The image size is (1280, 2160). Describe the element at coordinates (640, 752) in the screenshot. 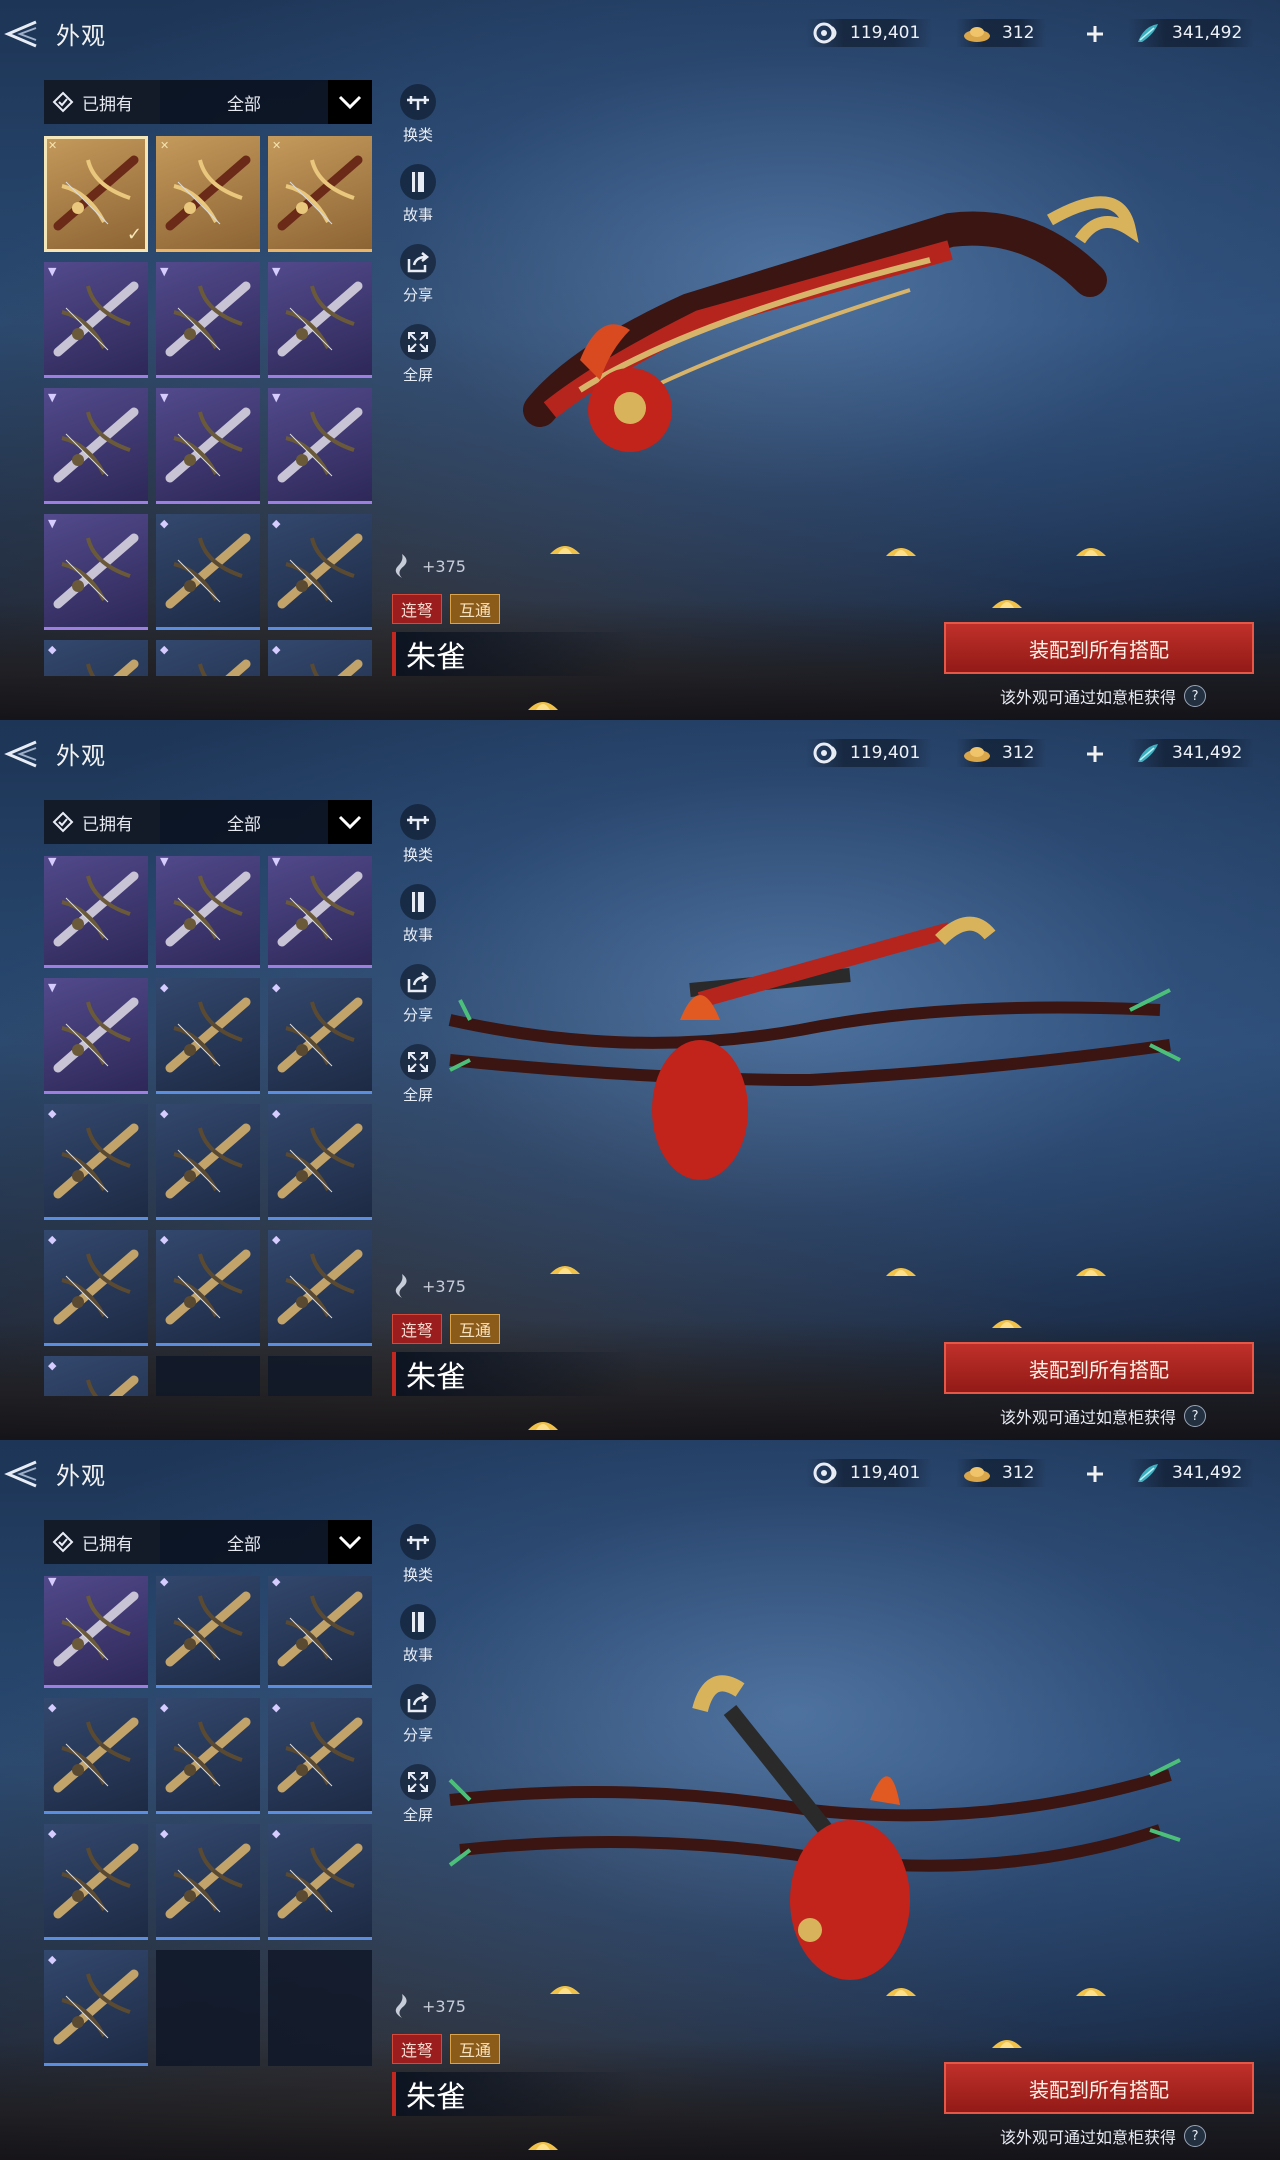

I see `top-bar: 外观 119,401 312 341,492` at that location.